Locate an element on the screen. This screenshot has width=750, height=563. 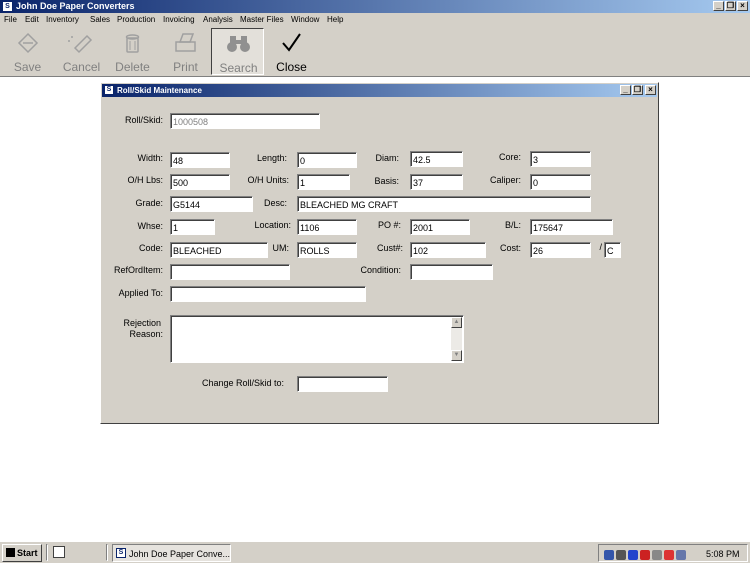
po-label: PO #: is located at coordinates (389, 225).